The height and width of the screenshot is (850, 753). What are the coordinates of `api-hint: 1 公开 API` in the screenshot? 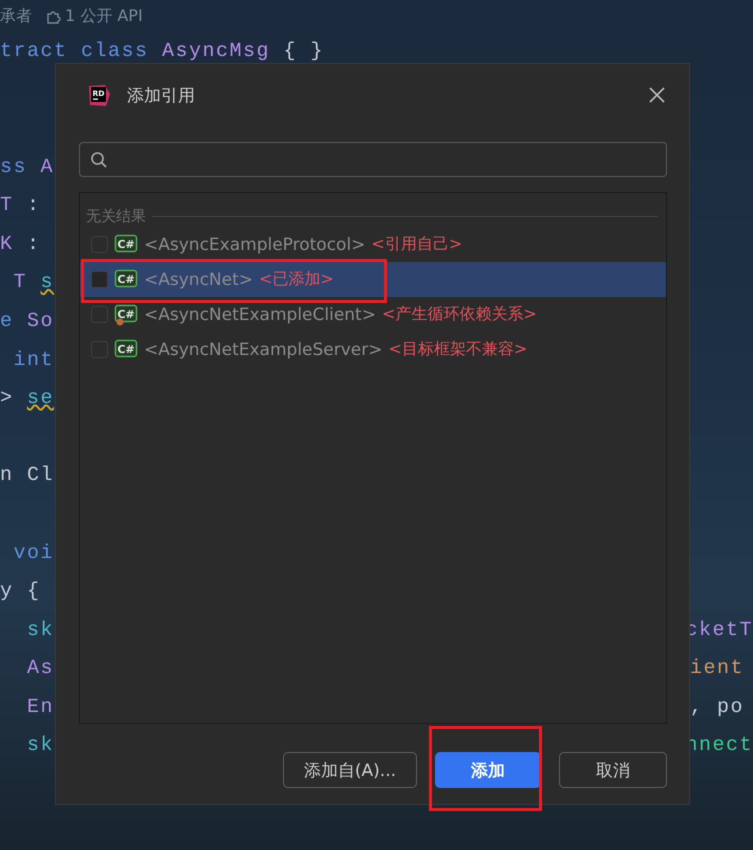 It's located at (104, 16).